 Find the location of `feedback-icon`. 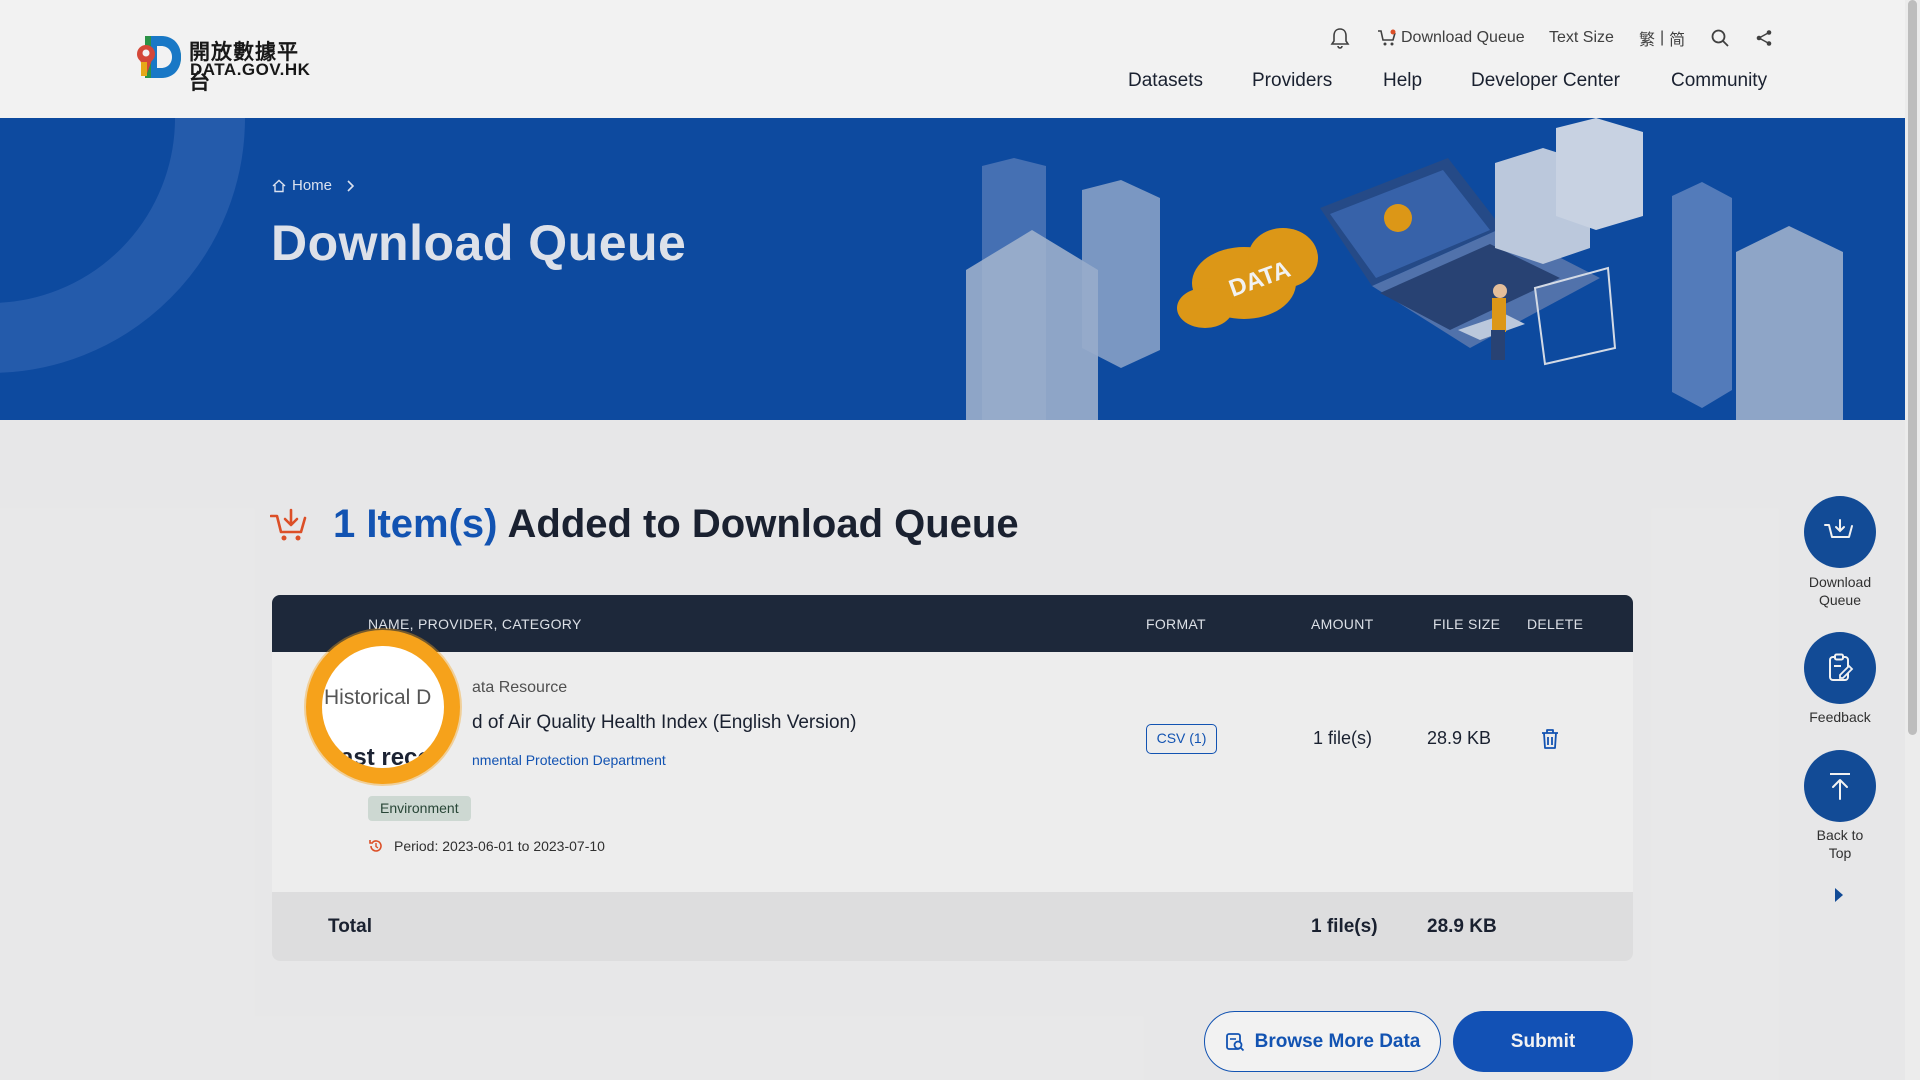

feedback-icon is located at coordinates (1841, 667).